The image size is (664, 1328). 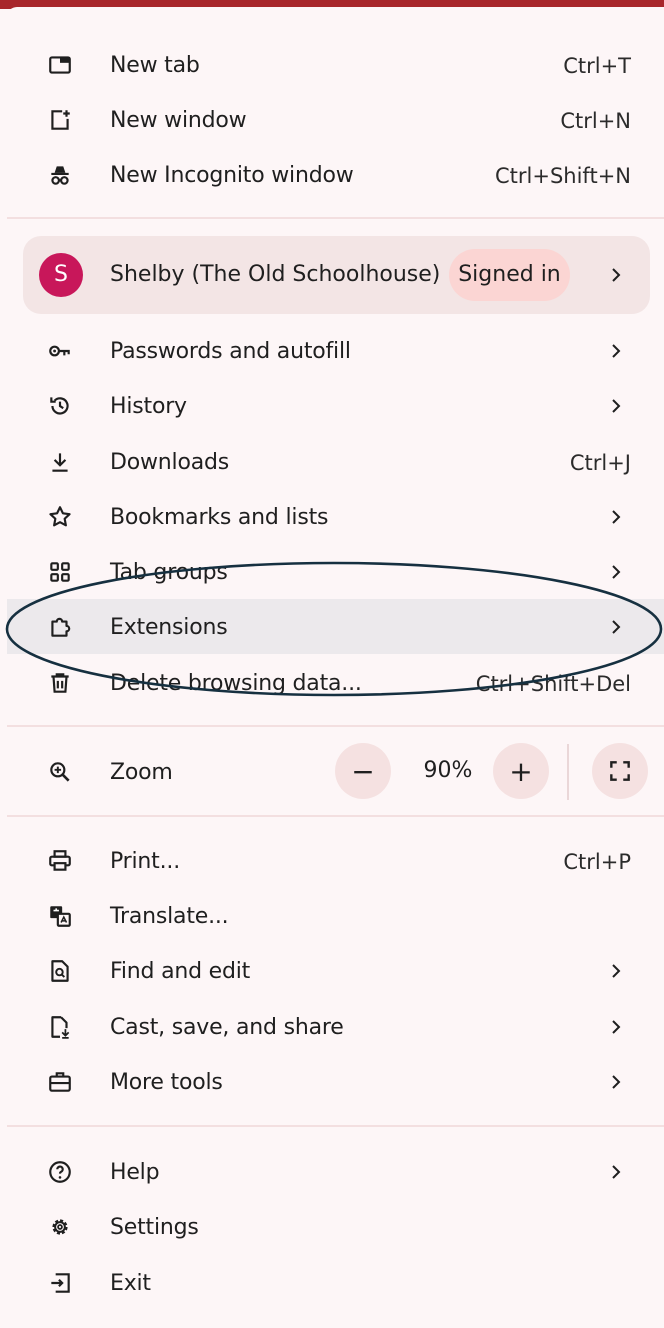 I want to click on menu-item-bookmarks-and-lists: Bookmarks and lists, so click(x=332, y=517).